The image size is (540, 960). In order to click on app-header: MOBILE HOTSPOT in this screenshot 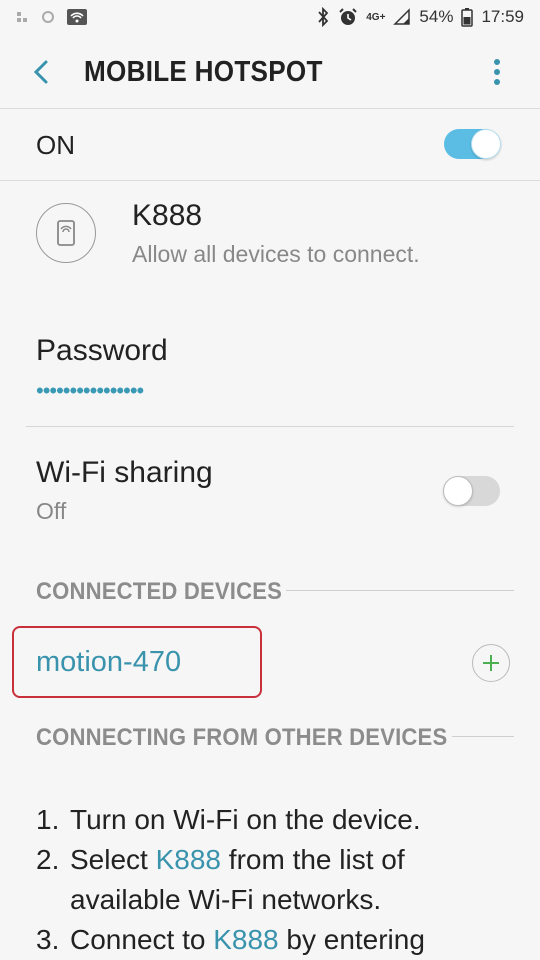, I will do `click(270, 72)`.